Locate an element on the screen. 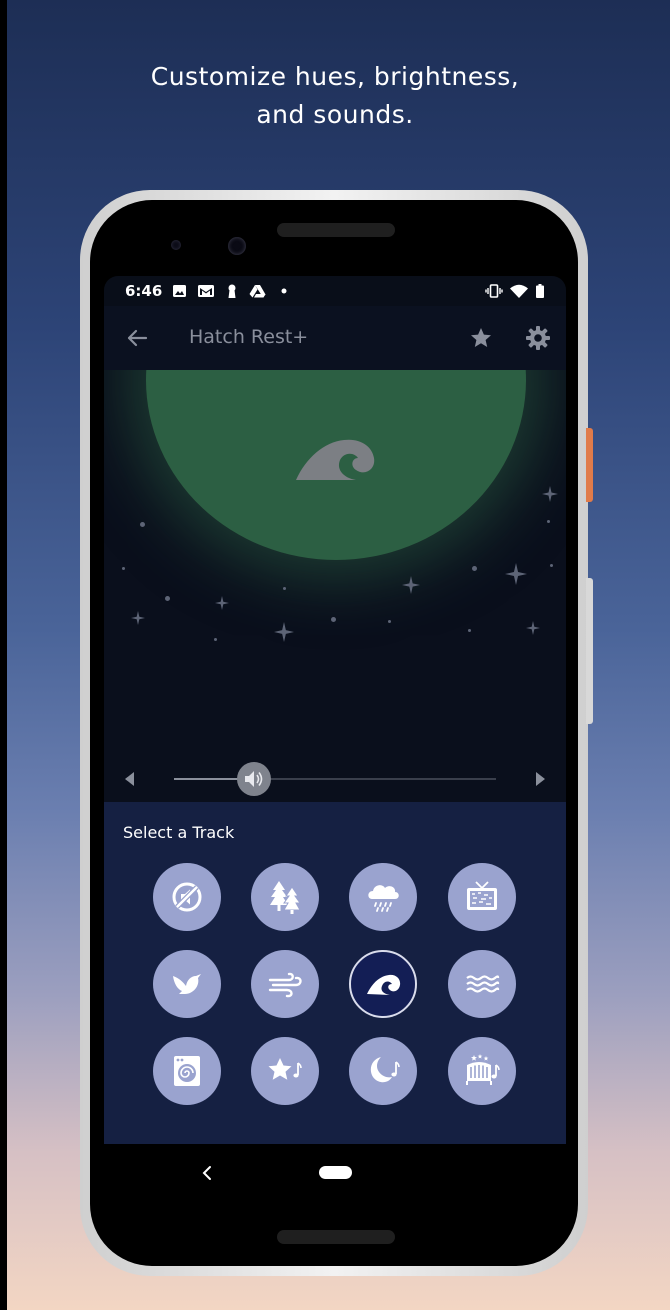 This screenshot has width=670, height=1310. dryer-icon is located at coordinates (187, 1071).